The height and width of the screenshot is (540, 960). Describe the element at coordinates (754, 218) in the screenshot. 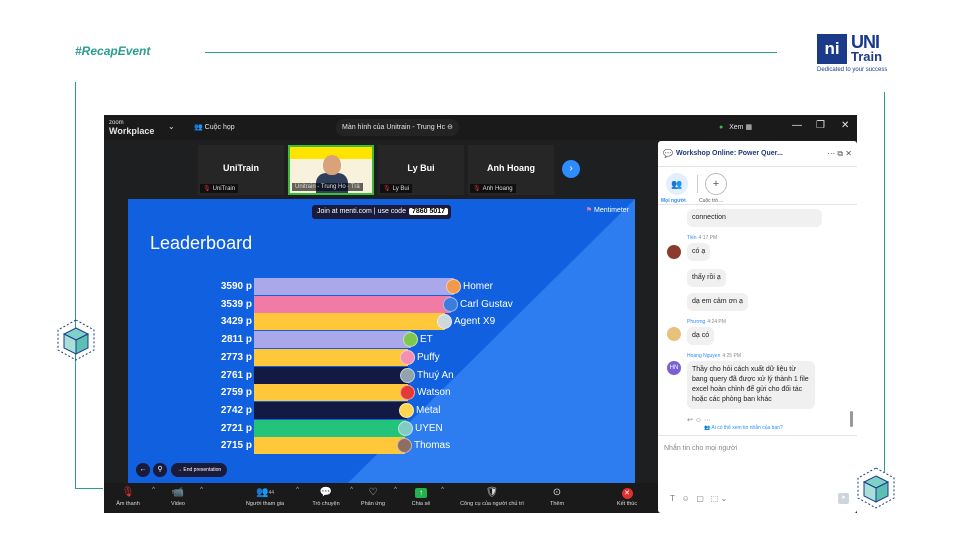

I see `chat-message: connection` at that location.